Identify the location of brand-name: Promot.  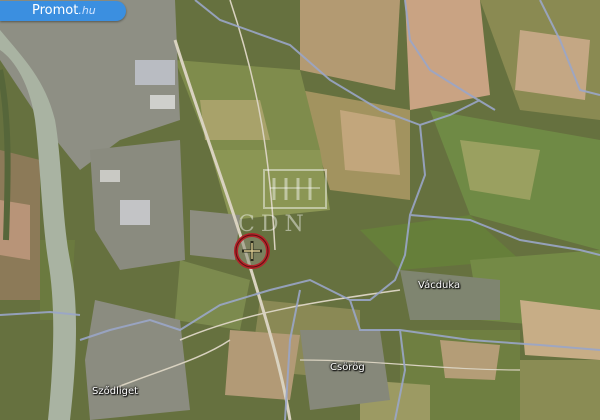
(55, 10).